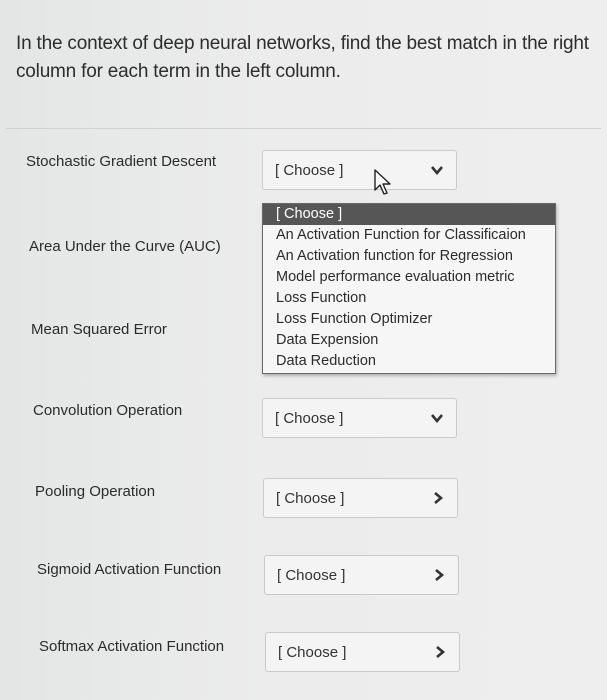  Describe the element at coordinates (409, 235) in the screenshot. I see `dropdown-option: An Activation Function for Classificaion` at that location.